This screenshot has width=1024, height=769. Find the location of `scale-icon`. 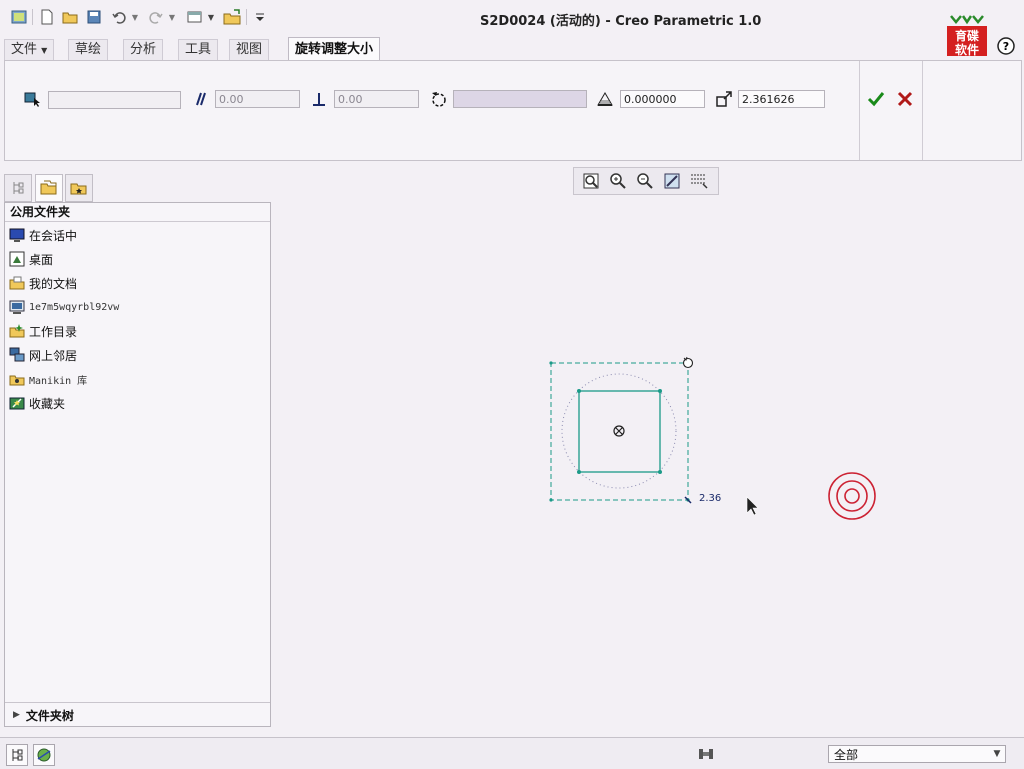

scale-icon is located at coordinates (724, 99).